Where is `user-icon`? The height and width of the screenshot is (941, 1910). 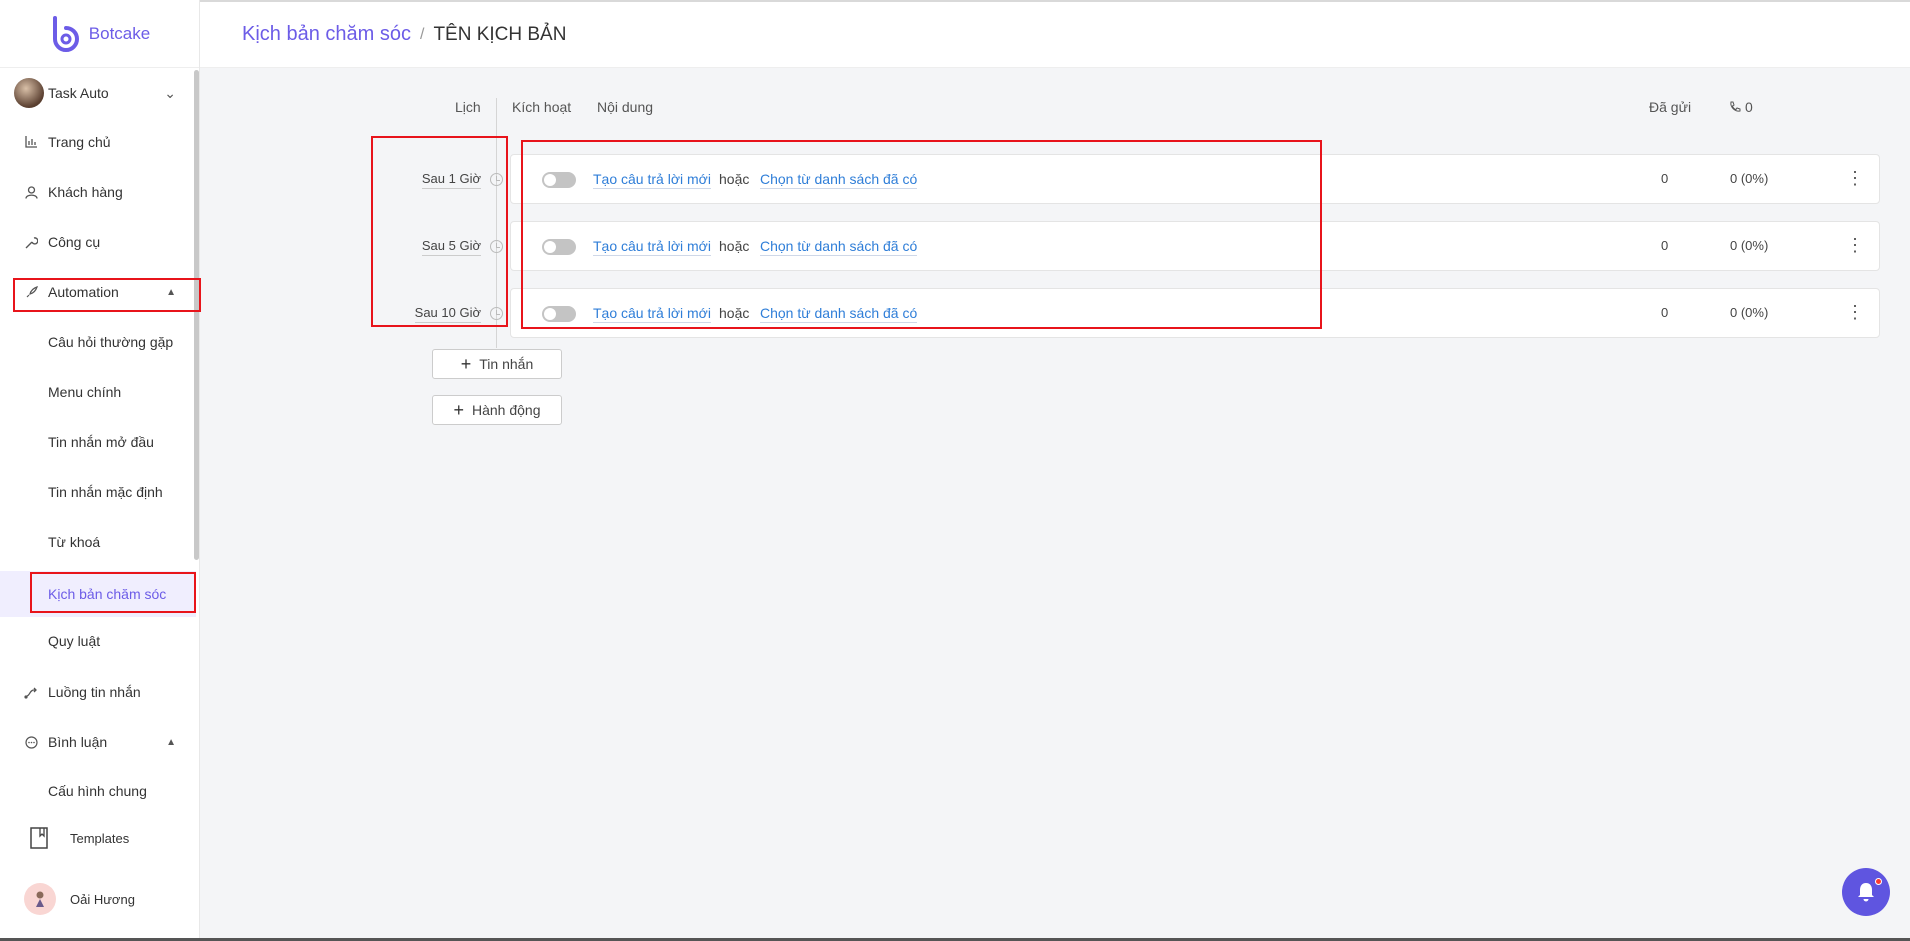
user-icon is located at coordinates (31, 192).